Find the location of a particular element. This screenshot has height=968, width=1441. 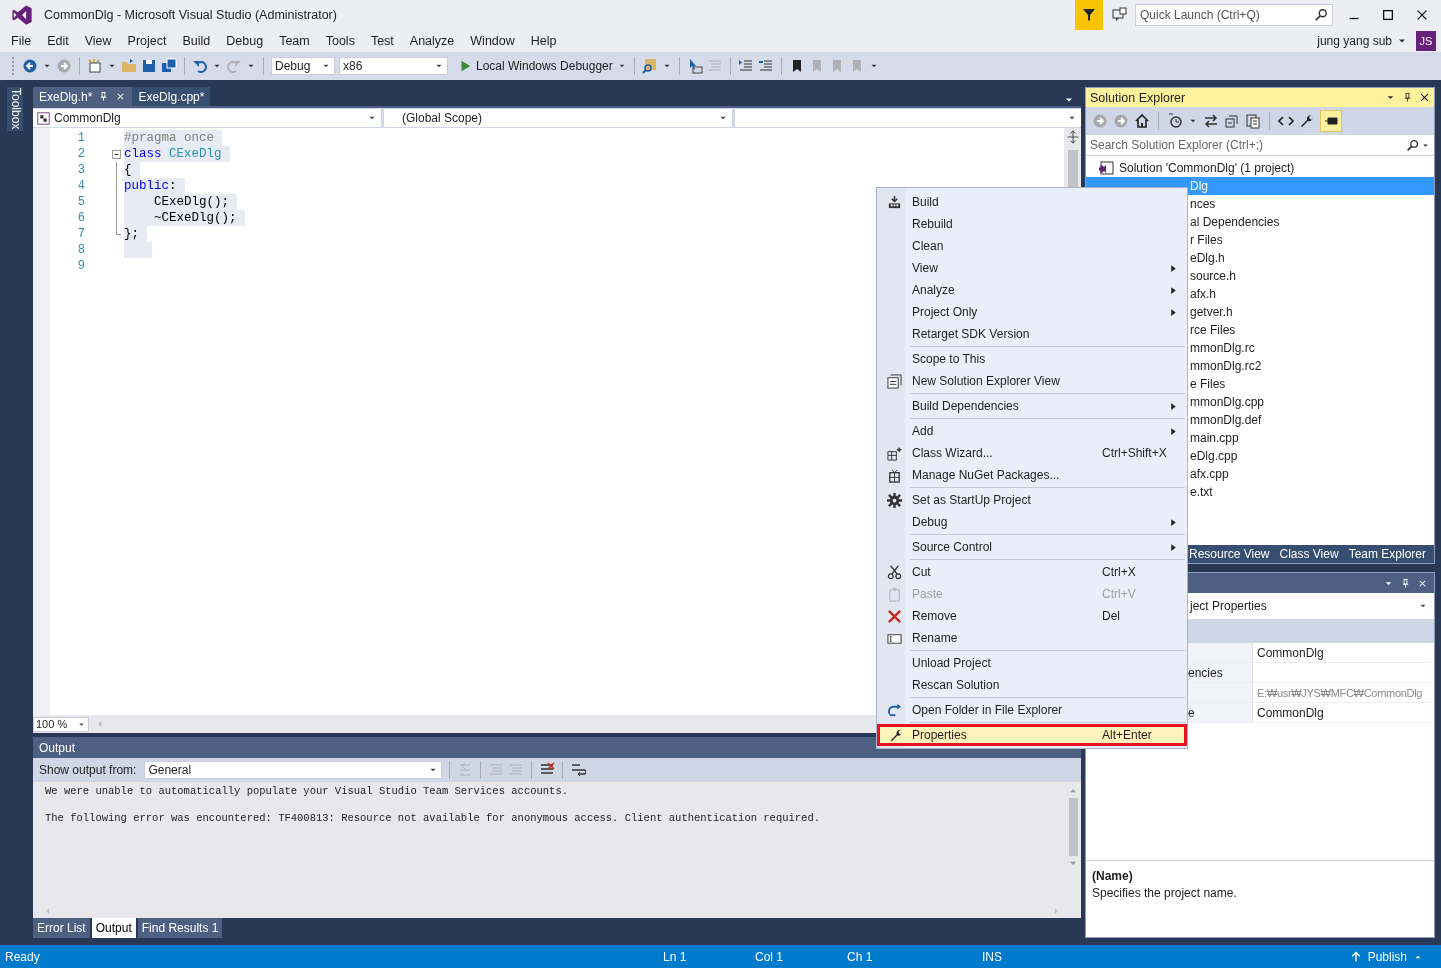

maximize-icon is located at coordinates (1388, 15).